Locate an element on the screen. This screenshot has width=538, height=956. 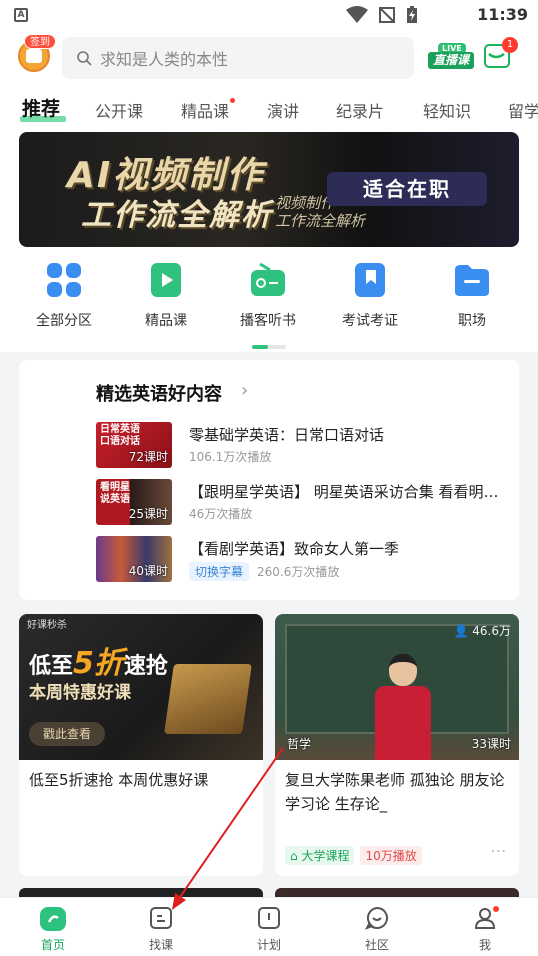
course-title: 【看剧学英语】致命女人第一季 is located at coordinates (294, 549).